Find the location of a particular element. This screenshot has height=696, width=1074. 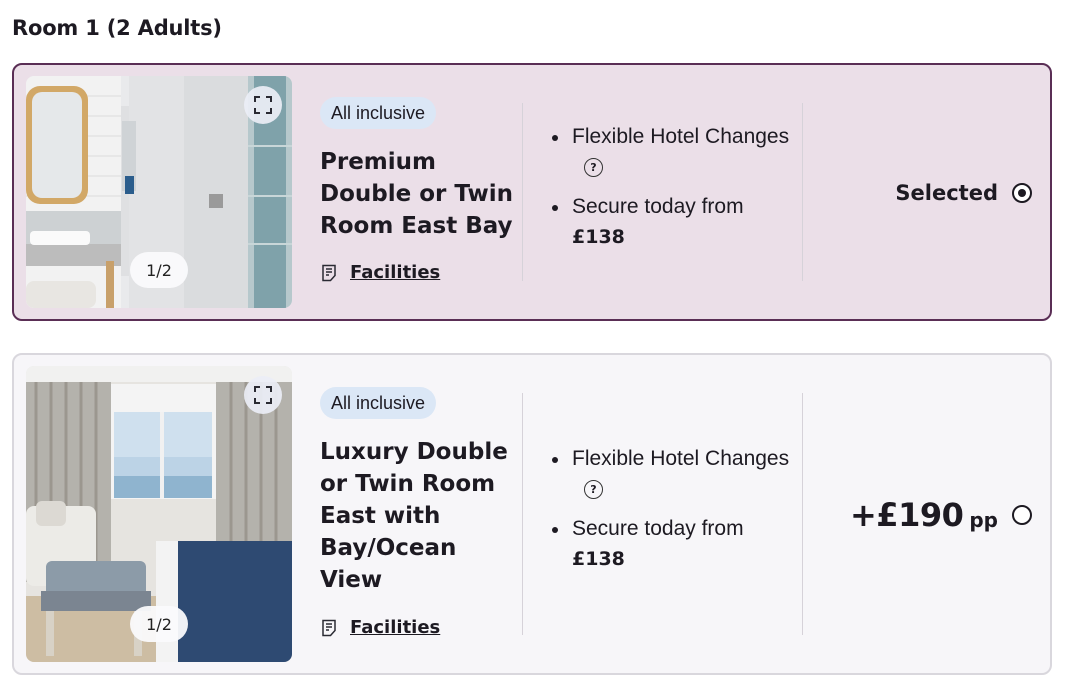

price-unit: pp is located at coordinates (983, 520).